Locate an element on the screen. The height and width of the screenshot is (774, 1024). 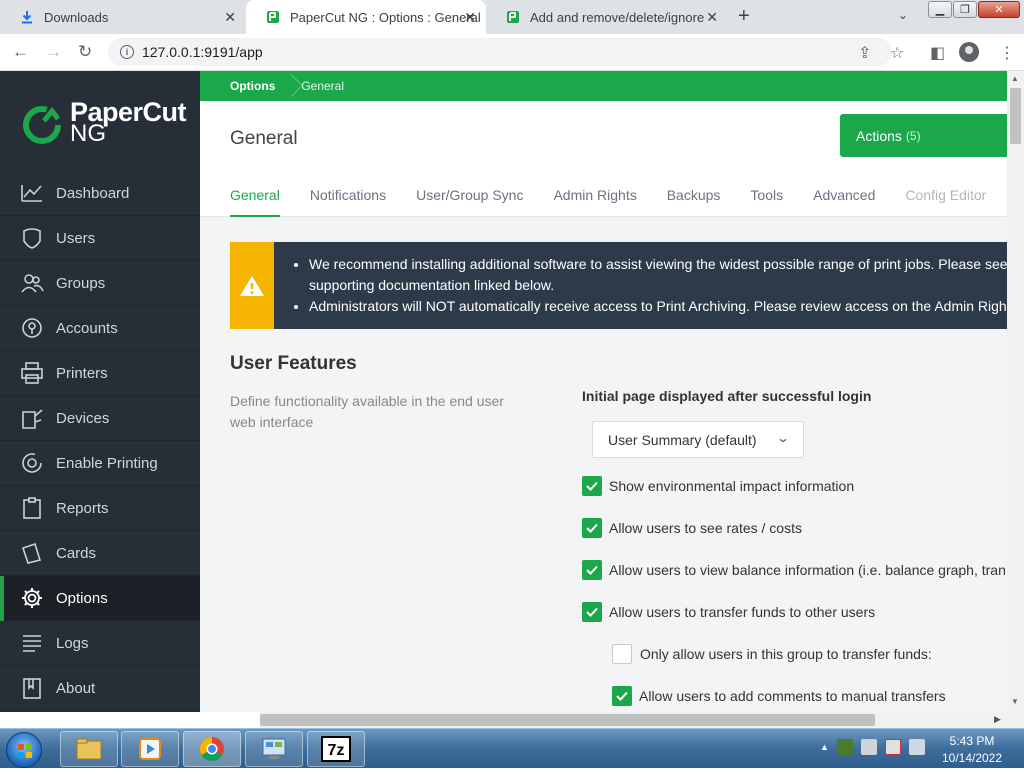
logs-icon is located at coordinates (32, 643).